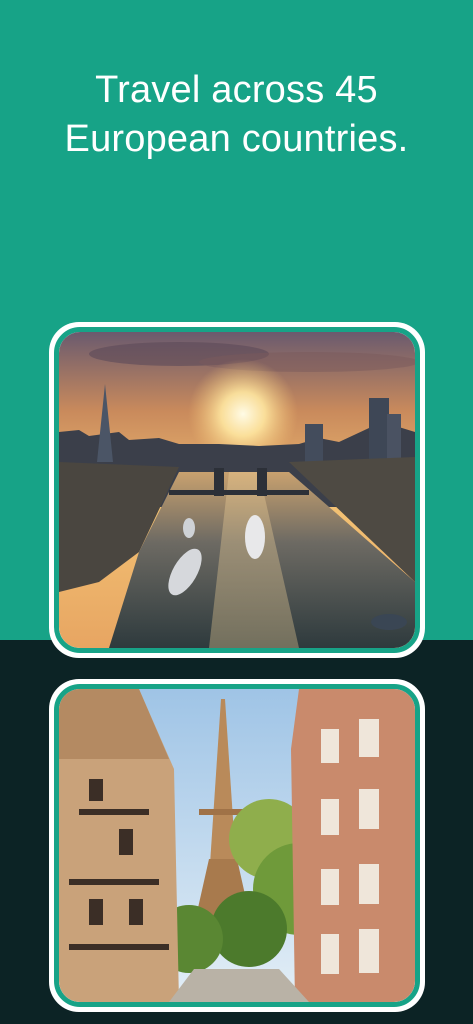 This screenshot has width=473, height=1024. What do you see at coordinates (236, 139) in the screenshot?
I see `headline-line-2: European countries.` at bounding box center [236, 139].